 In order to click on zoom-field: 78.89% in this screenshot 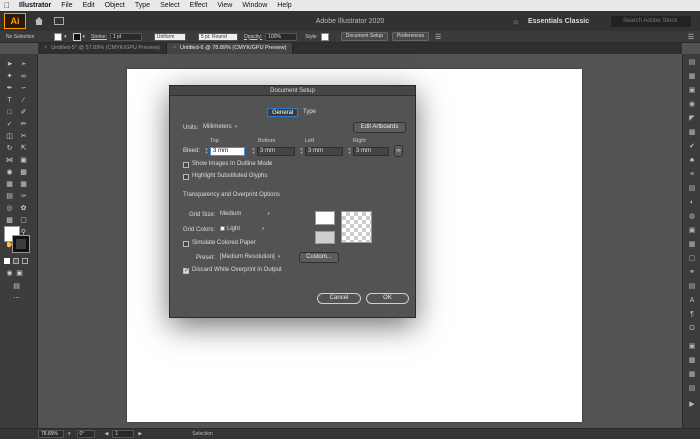, I will do `click(51, 434)`.